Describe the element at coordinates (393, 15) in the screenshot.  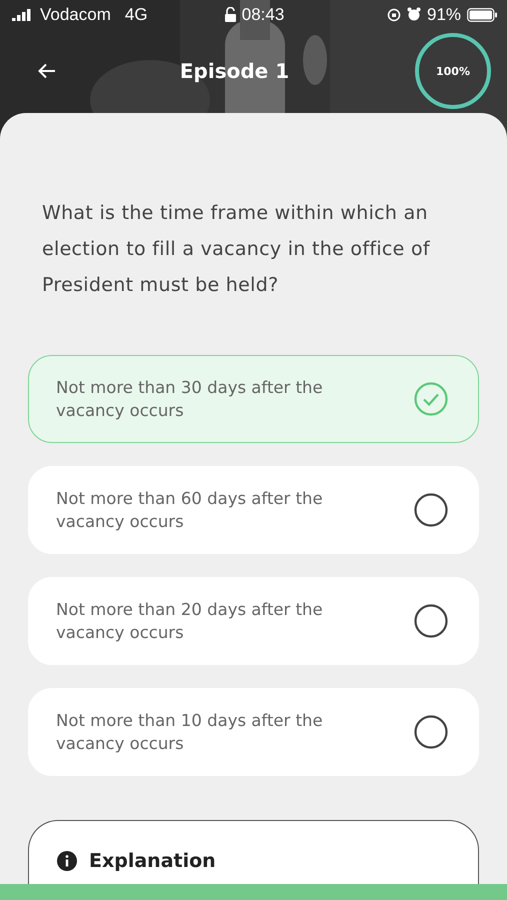
I see `rotation-lock-icon` at that location.